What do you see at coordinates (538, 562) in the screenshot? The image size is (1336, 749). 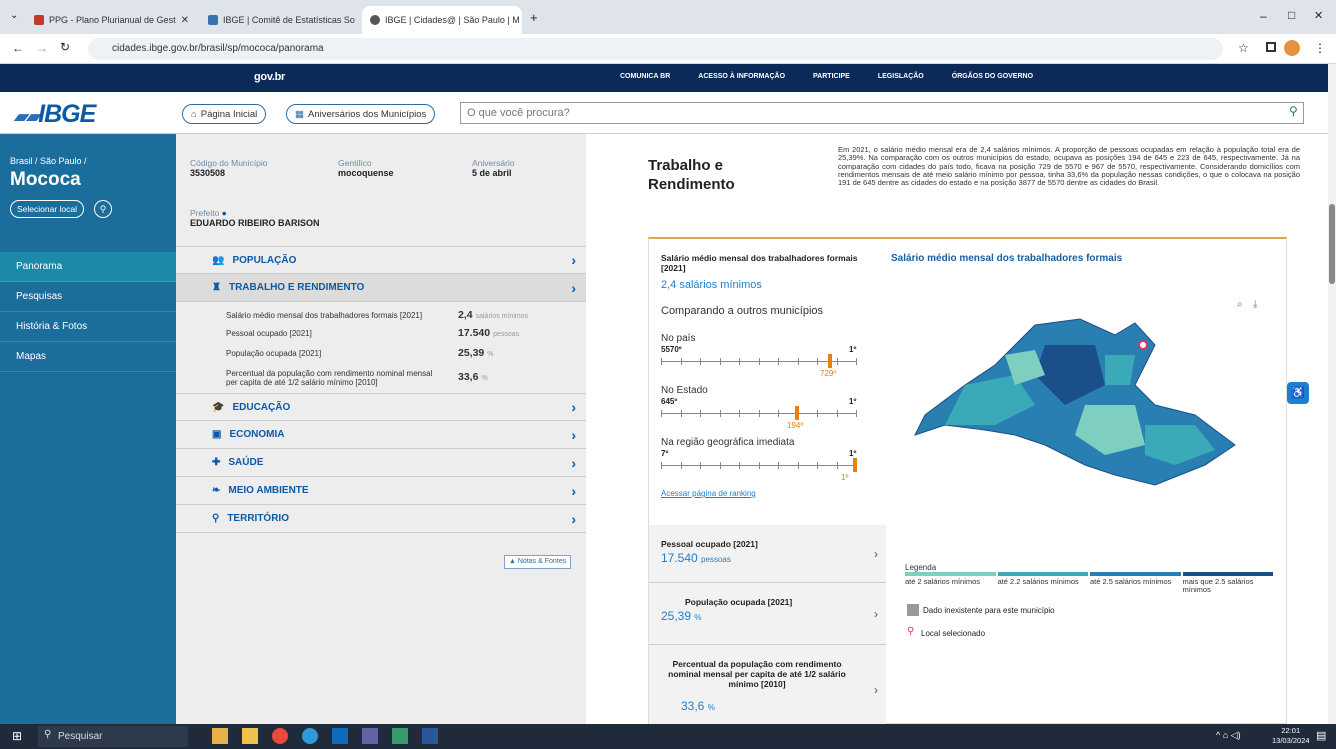 I see `notes-sources-button: ▲ Notas & Fontes` at bounding box center [538, 562].